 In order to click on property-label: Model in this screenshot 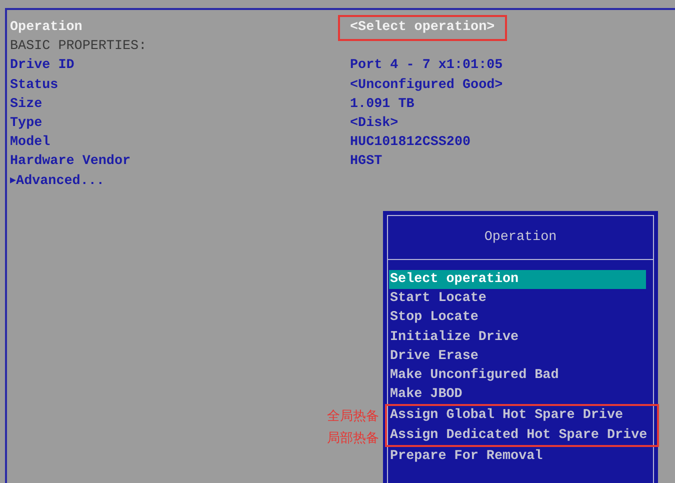, I will do `click(31, 143)`.